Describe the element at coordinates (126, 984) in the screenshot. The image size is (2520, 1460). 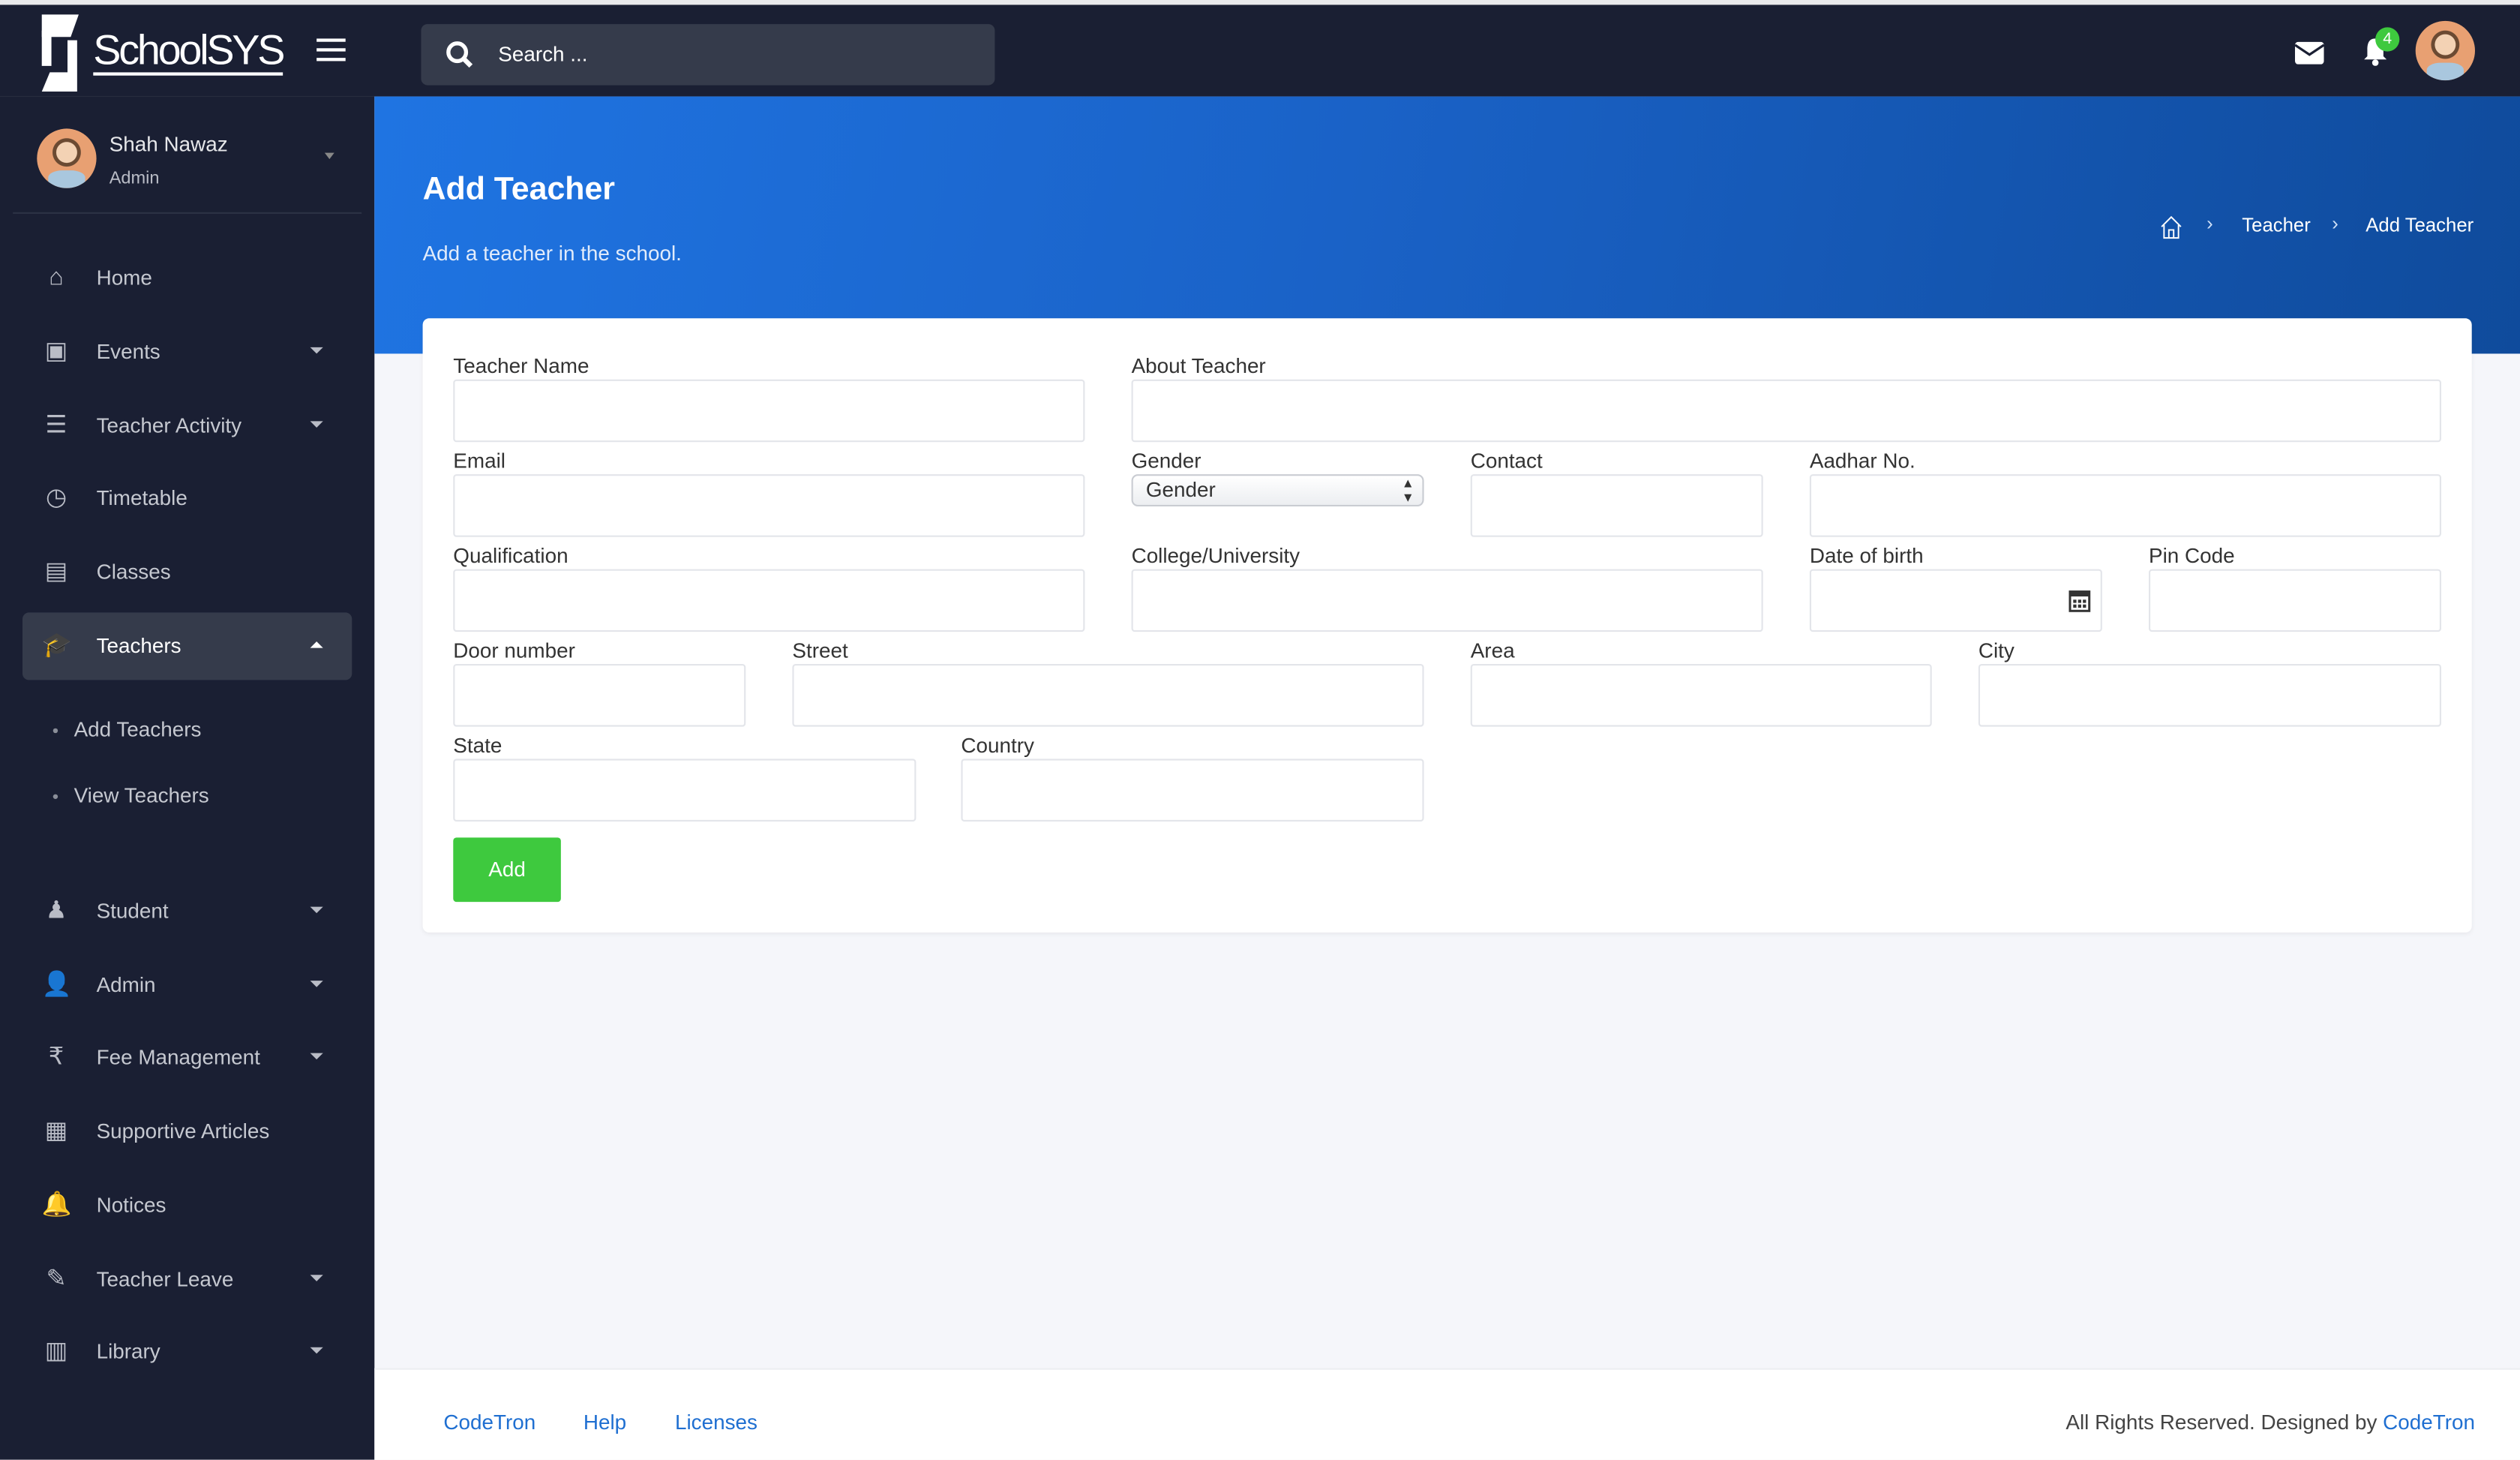
I see `sidebar-item-label: Admin` at that location.